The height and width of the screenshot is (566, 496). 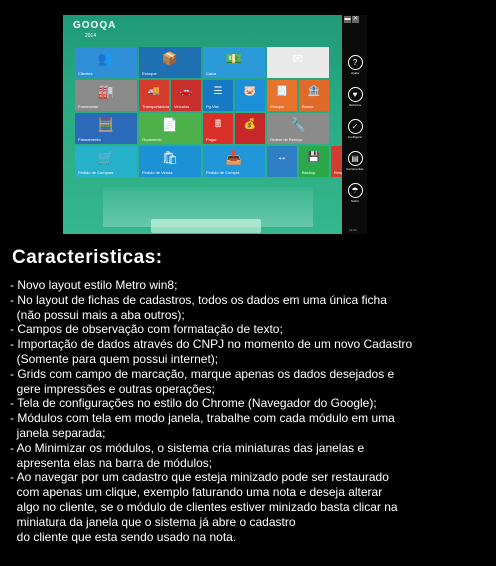 What do you see at coordinates (114, 358) in the screenshot?
I see `feature-line: (Somente para quem possui internet);` at bounding box center [114, 358].